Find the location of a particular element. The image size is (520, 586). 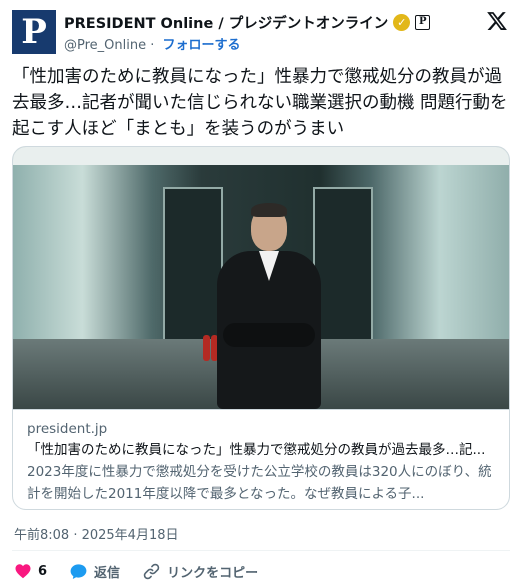

like-button: 6 is located at coordinates (30, 571).